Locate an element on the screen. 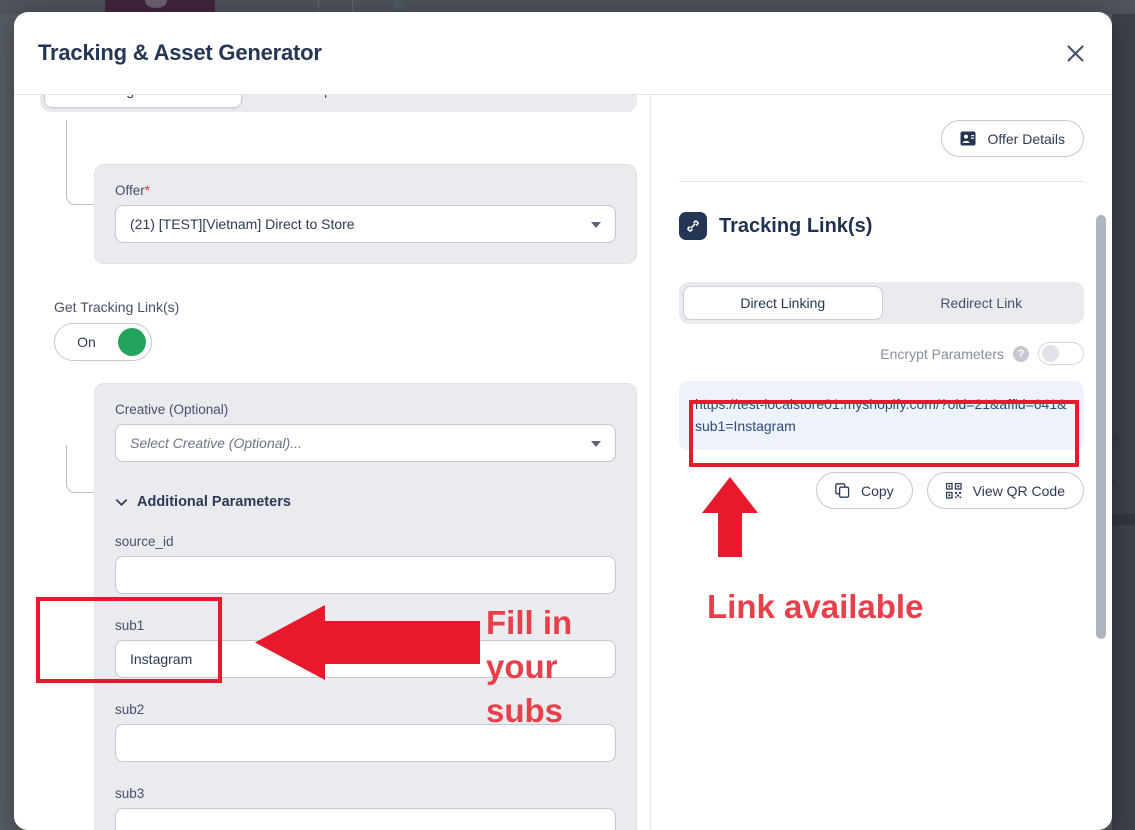 The width and height of the screenshot is (1135, 830). pane-divider is located at coordinates (881, 181).